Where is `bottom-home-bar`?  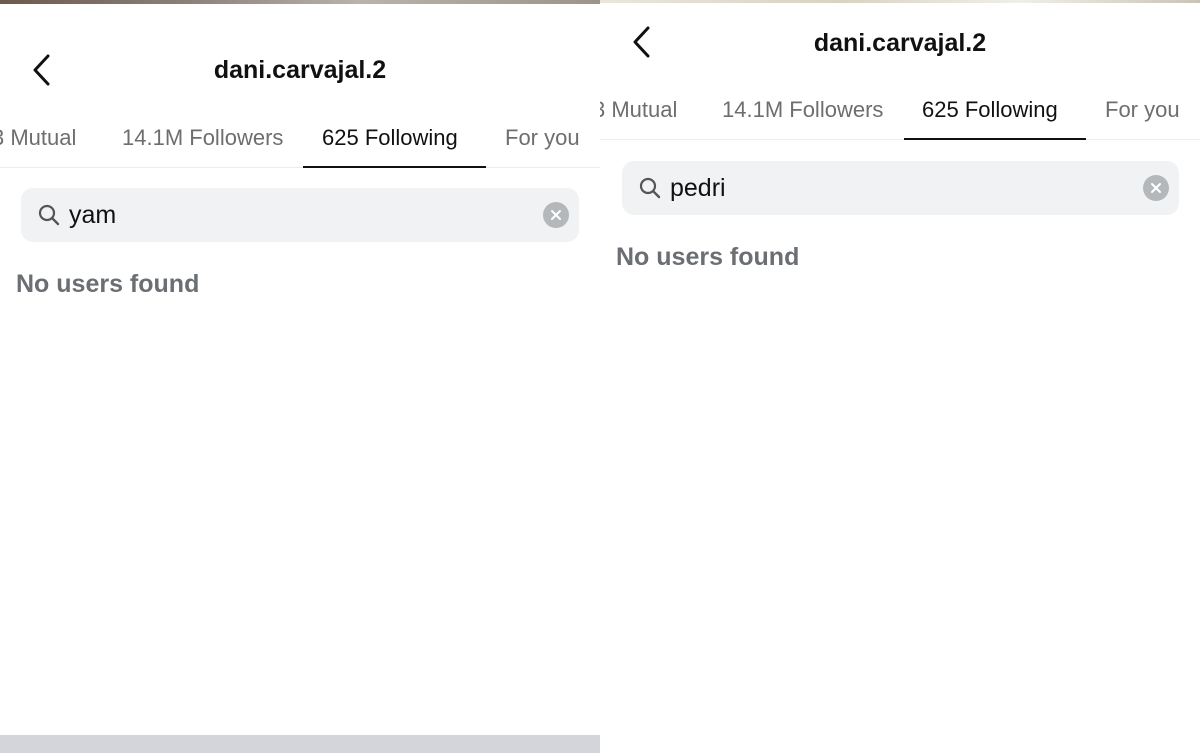
bottom-home-bar is located at coordinates (300, 744).